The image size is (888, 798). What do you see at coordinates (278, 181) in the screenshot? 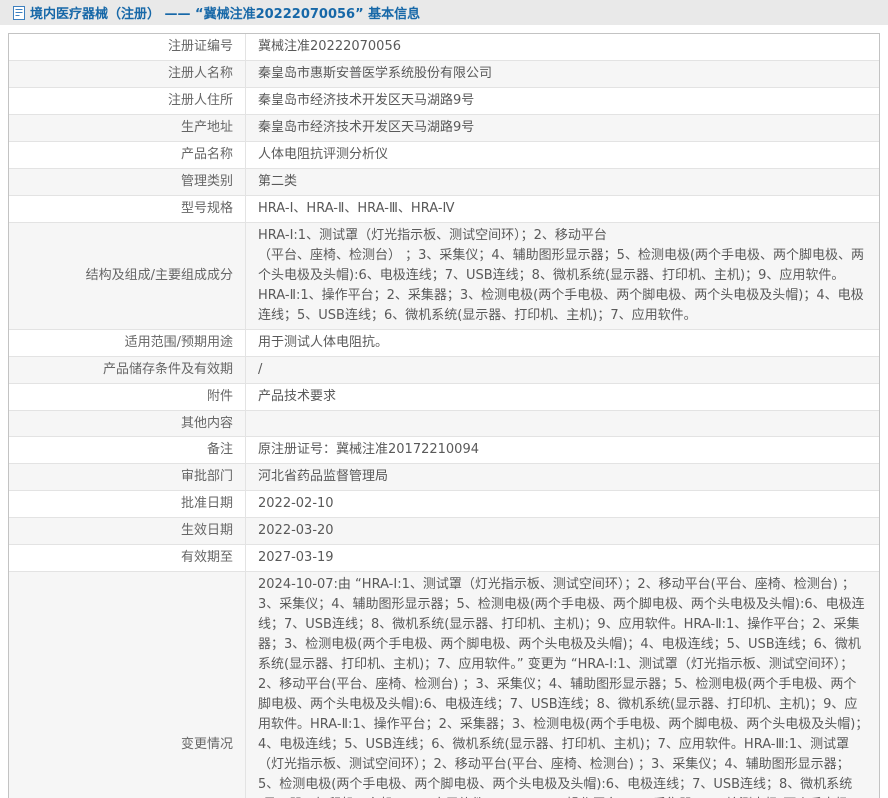
I see `row-value: 第二类` at bounding box center [278, 181].